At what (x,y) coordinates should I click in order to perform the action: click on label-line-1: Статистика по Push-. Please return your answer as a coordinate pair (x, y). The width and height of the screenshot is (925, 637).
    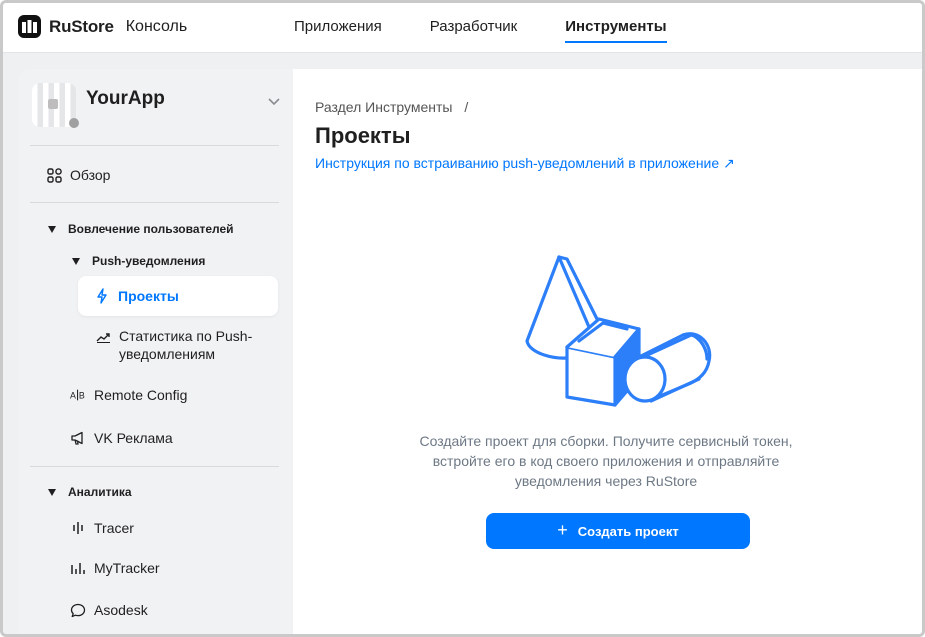
    Looking at the image, I should click on (186, 336).